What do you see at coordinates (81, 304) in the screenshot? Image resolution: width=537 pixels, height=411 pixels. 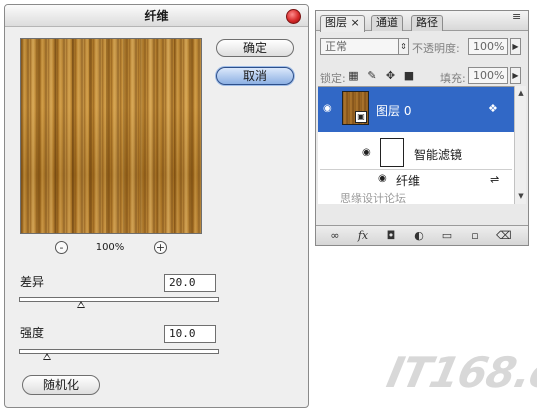 I see `variance-slider-thumb` at bounding box center [81, 304].